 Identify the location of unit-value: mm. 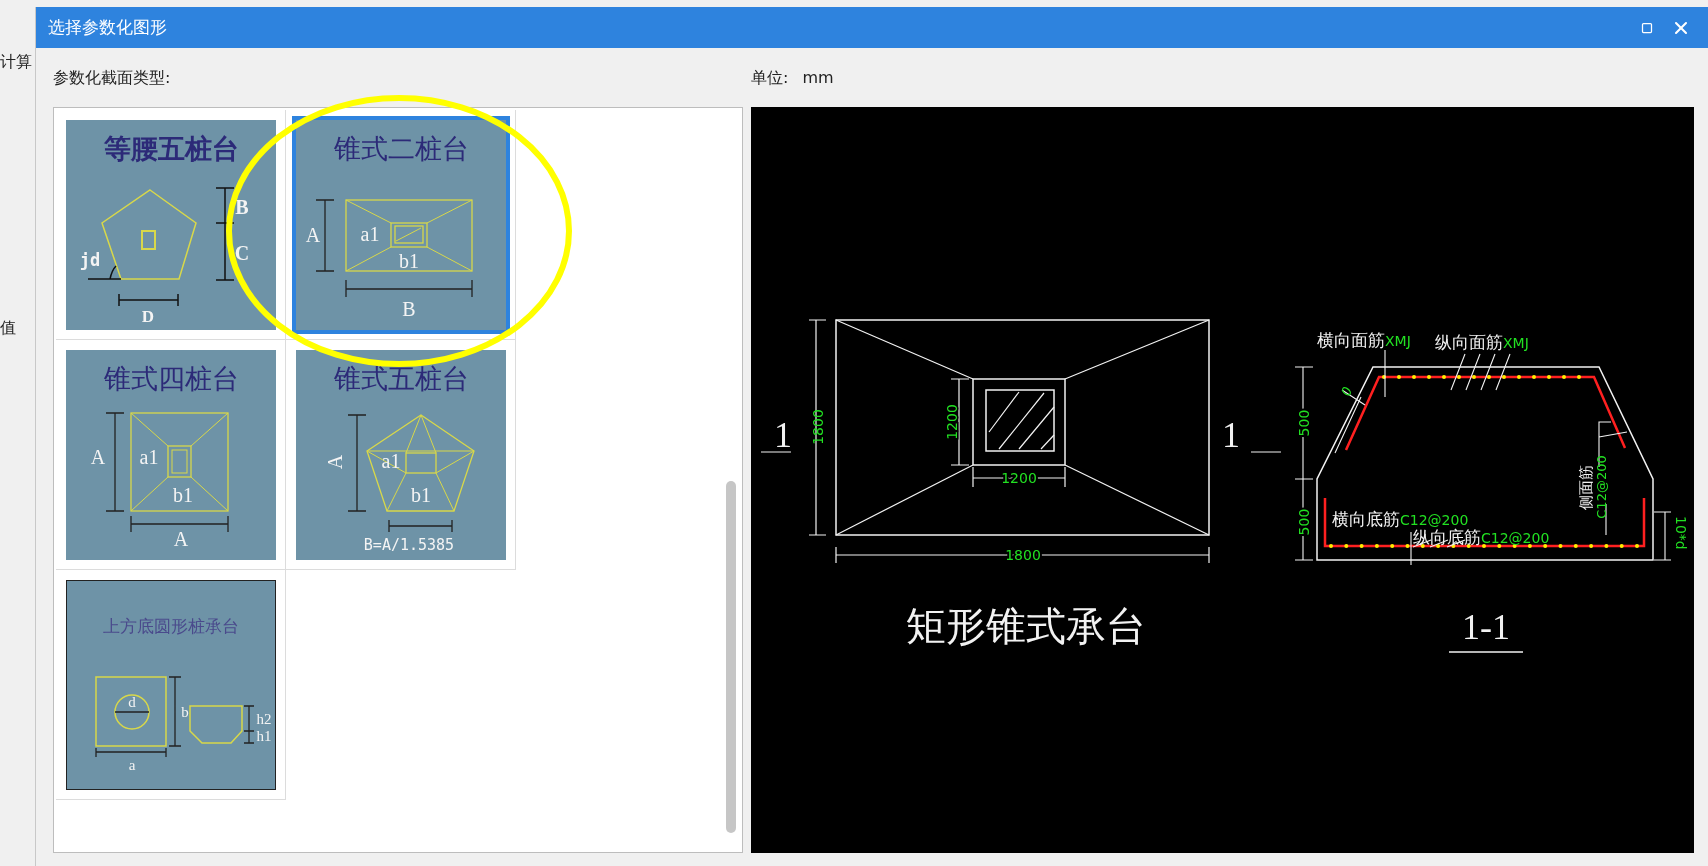
(818, 78).